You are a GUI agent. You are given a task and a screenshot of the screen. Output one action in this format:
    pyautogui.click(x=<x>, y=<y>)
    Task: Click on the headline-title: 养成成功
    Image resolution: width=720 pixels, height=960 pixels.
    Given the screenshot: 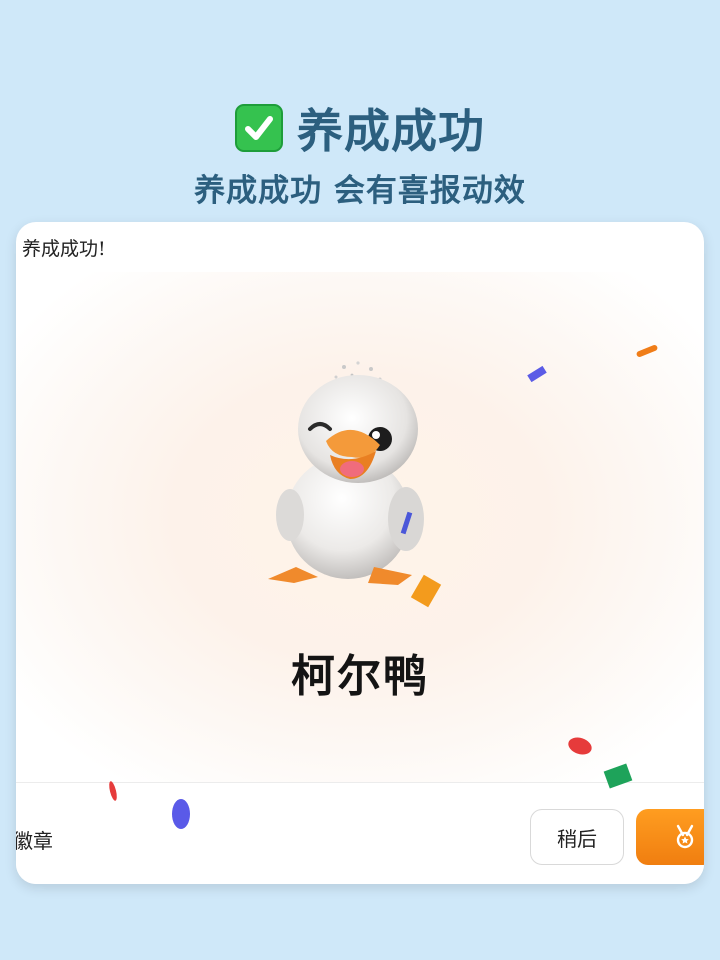 What is the action you would take?
    pyautogui.click(x=391, y=131)
    